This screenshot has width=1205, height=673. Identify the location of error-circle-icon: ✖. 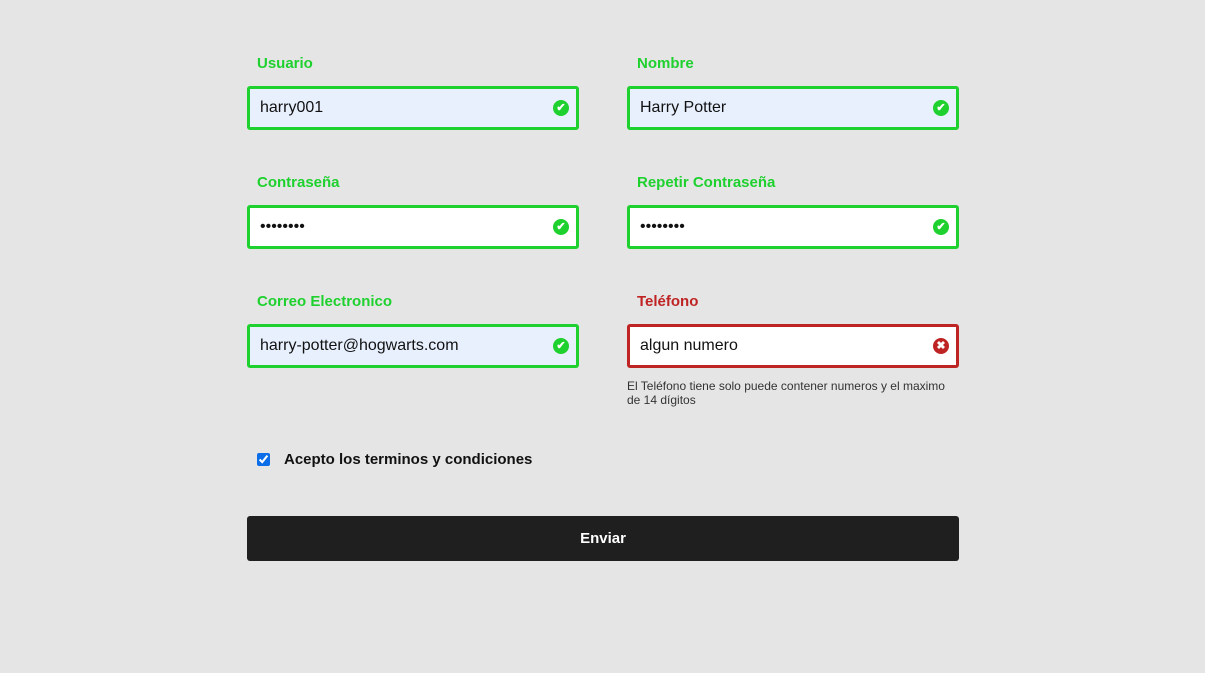
(941, 346).